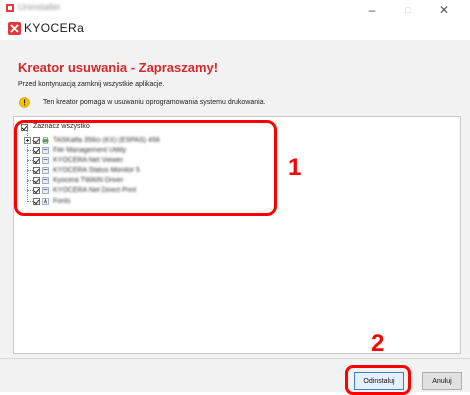 This screenshot has width=470, height=395. What do you see at coordinates (145, 168) in the screenshot?
I see `callout-highlight-tree` at bounding box center [145, 168].